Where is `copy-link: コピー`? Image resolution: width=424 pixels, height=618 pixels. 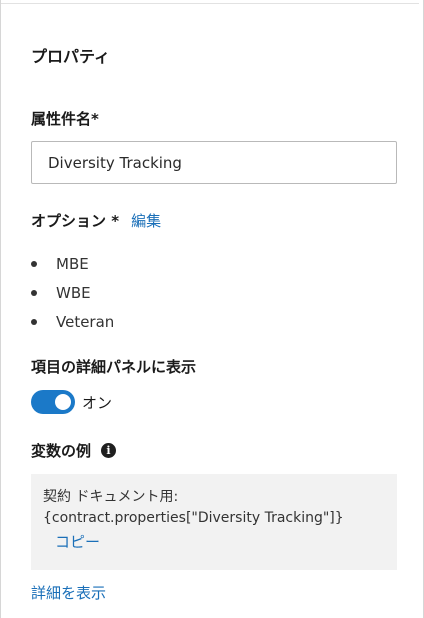 copy-link: コピー is located at coordinates (77, 541).